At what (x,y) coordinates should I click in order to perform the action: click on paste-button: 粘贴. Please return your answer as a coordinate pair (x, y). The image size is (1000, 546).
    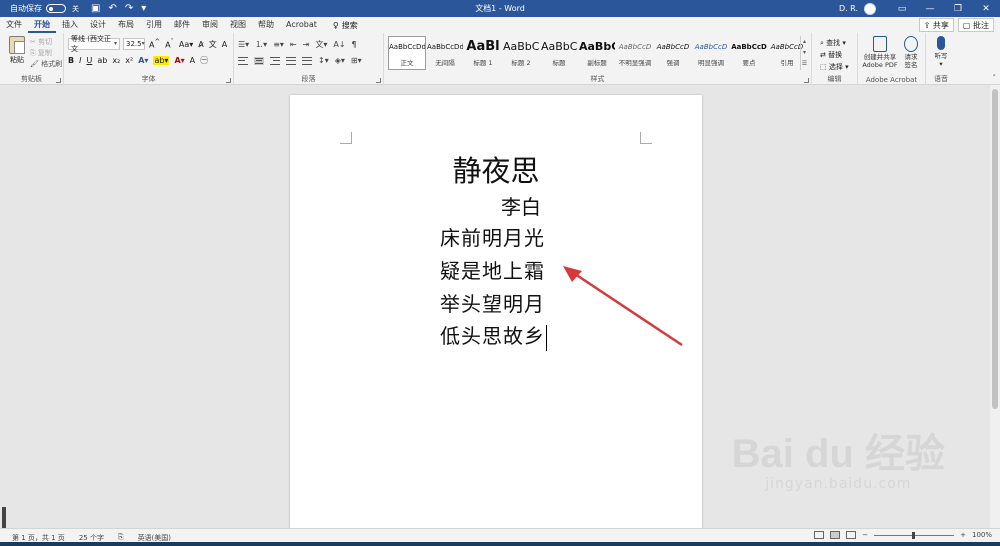
    Looking at the image, I should click on (17, 50).